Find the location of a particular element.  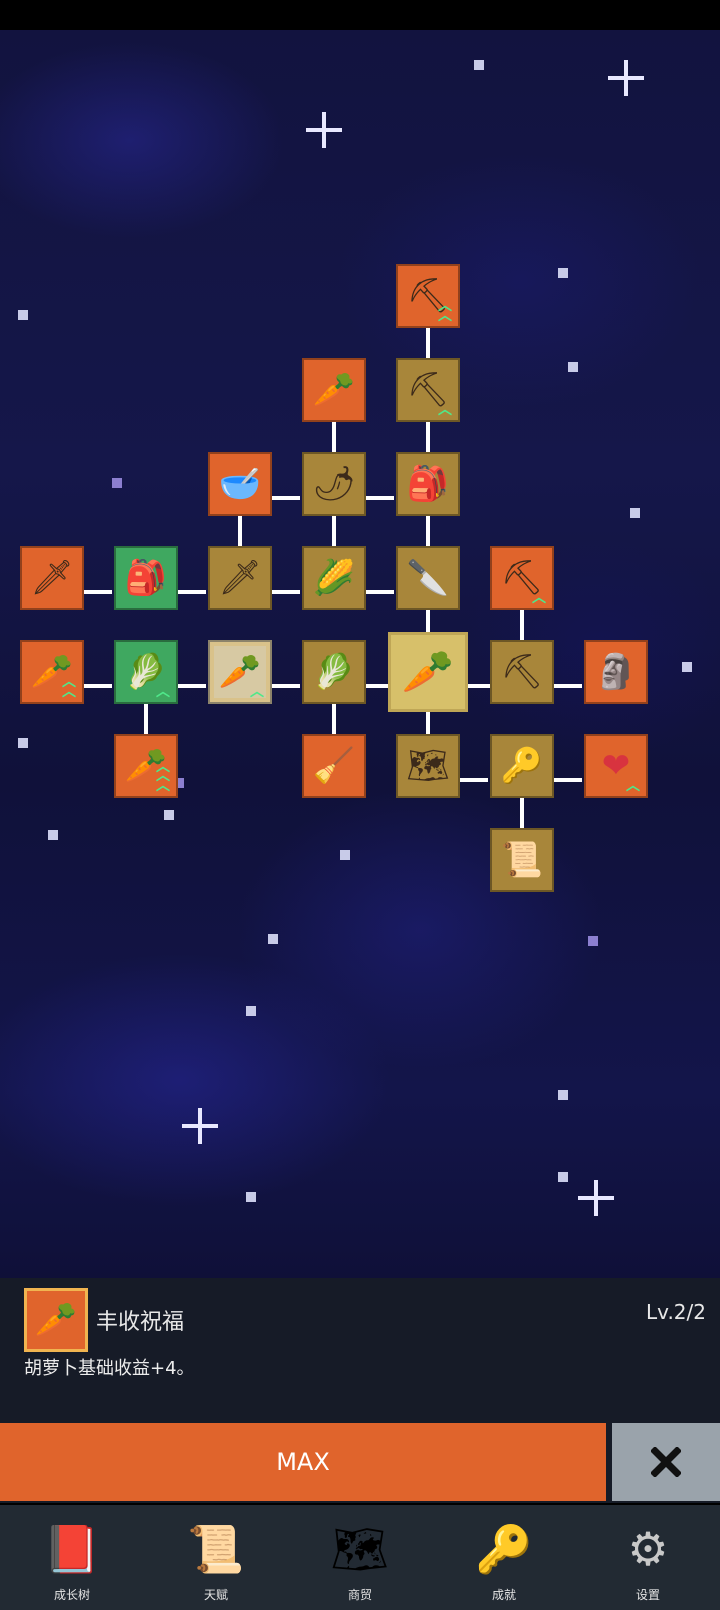

skill-node-backpack-left: 🎒 is located at coordinates (146, 578).